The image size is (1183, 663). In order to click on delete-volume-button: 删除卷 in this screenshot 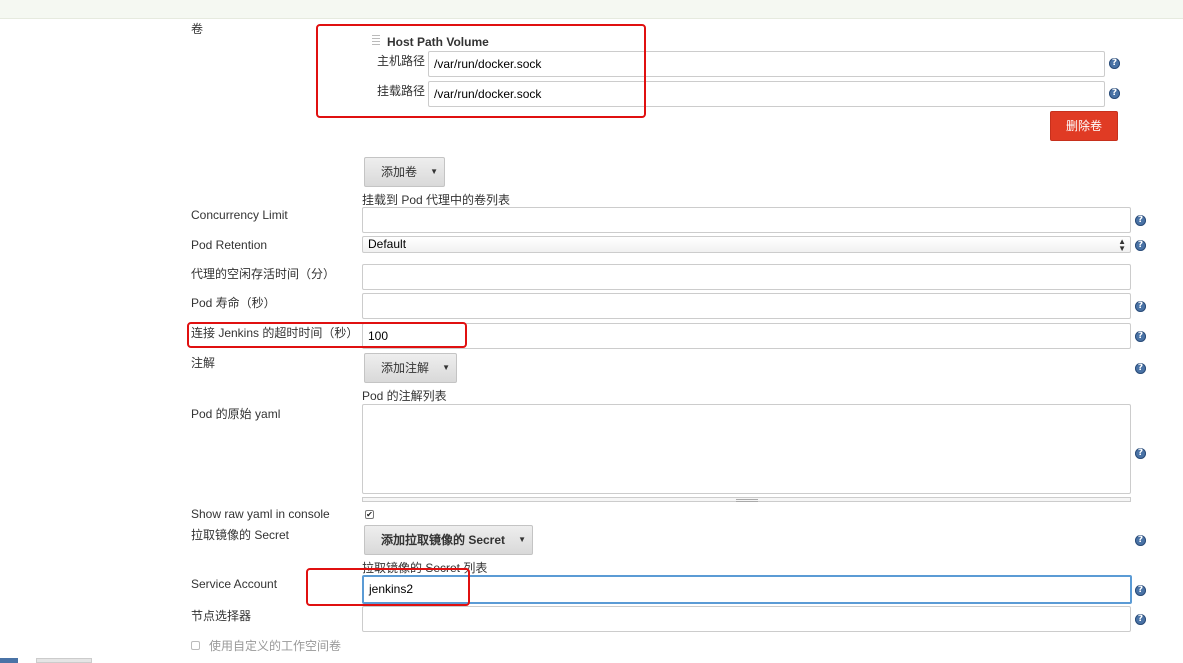, I will do `click(1084, 126)`.